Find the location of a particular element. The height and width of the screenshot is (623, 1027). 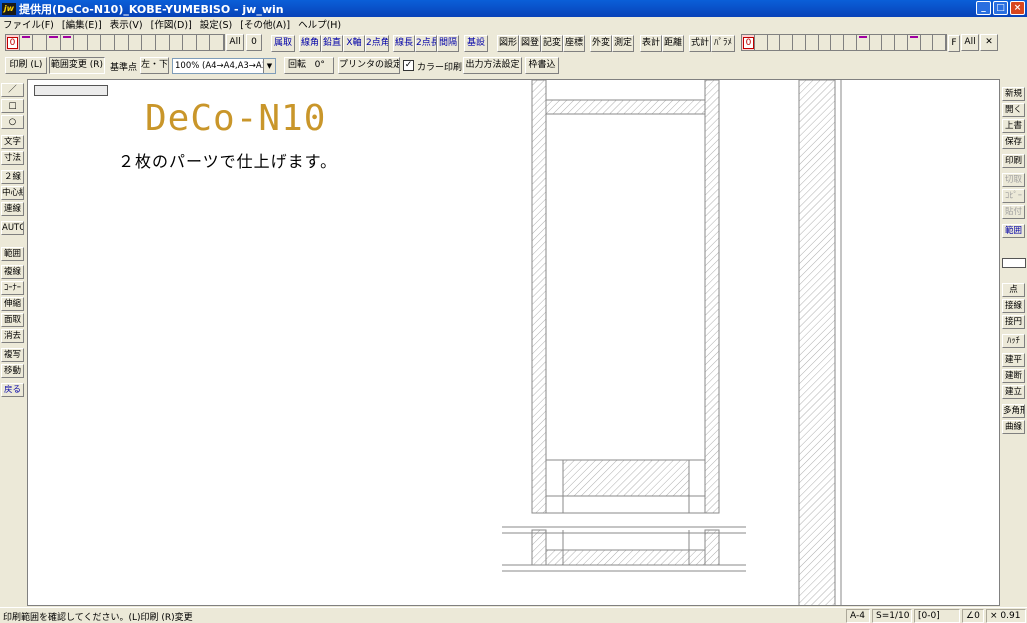

tool-stretch: 伸縮 is located at coordinates (12, 304).